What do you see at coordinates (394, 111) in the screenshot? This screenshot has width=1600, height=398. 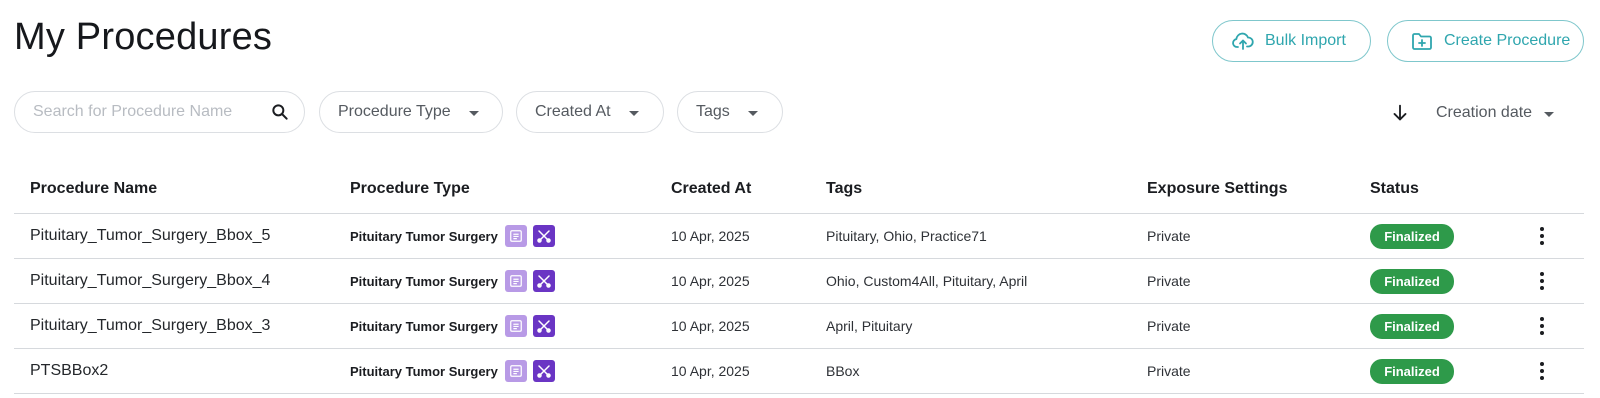 I see `procedure-type-filter-label: Procedure Type` at bounding box center [394, 111].